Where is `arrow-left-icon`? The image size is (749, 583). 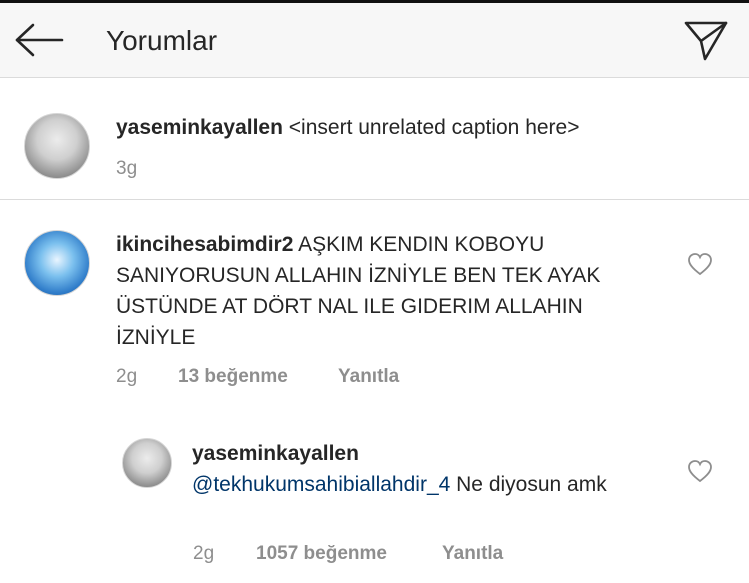
arrow-left-icon is located at coordinates (39, 40).